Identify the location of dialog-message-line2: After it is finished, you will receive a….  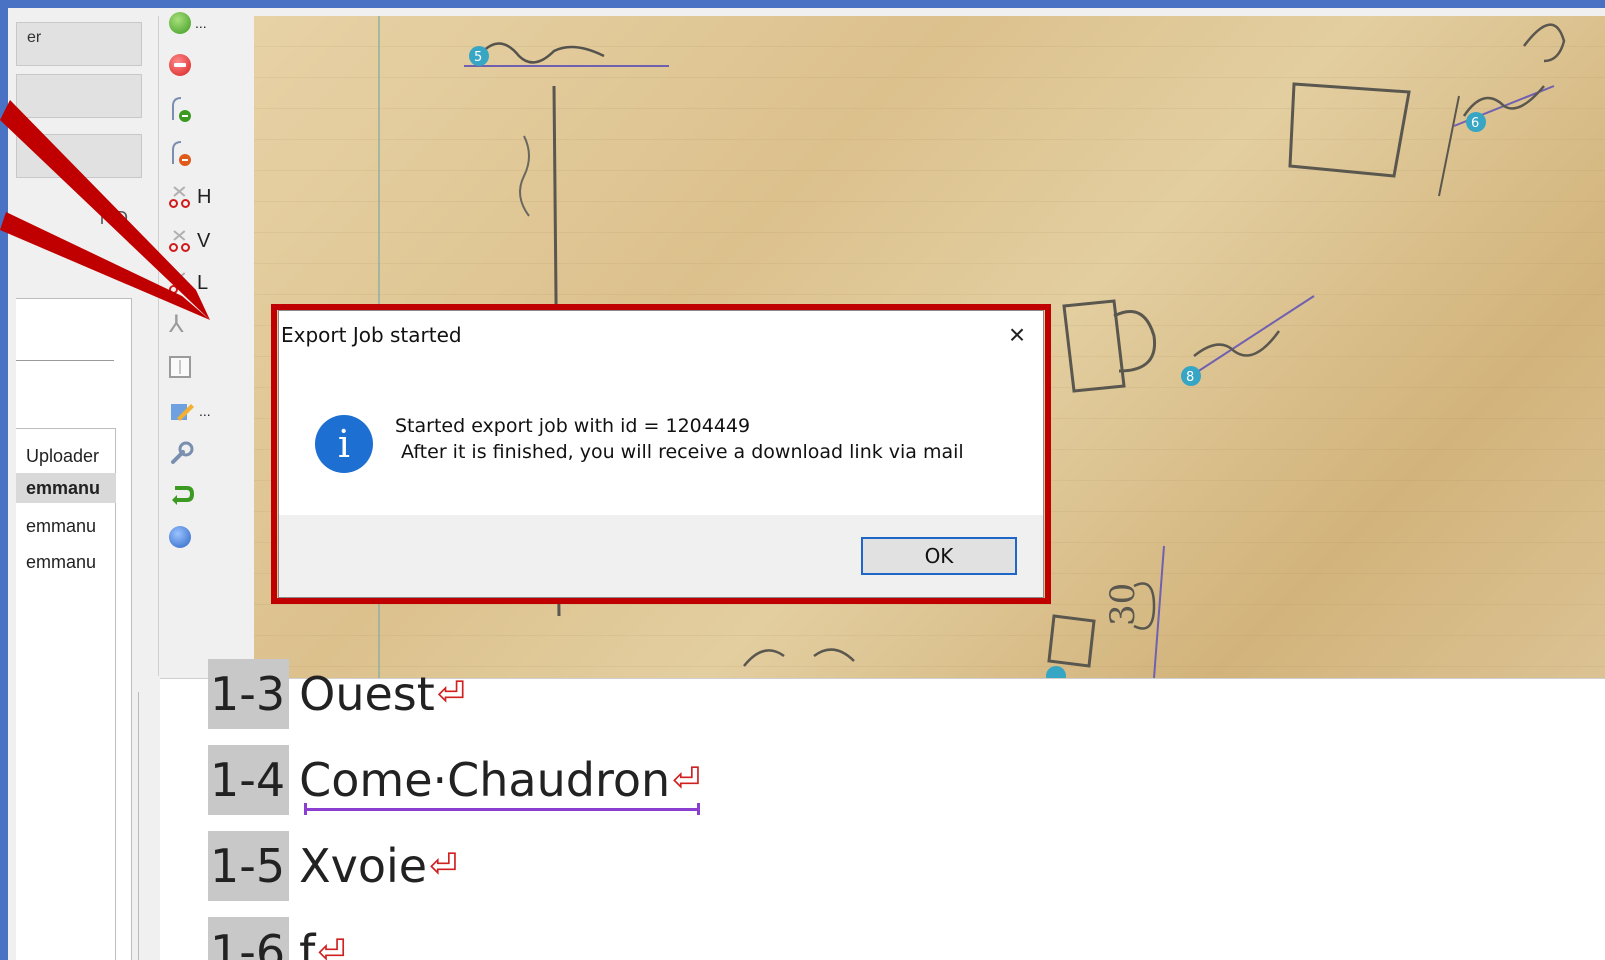
(682, 452).